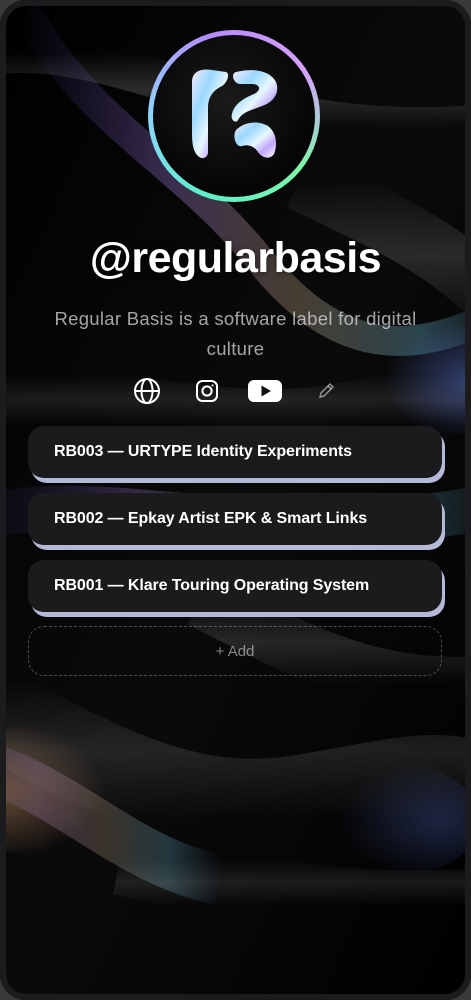 This screenshot has width=471, height=1000. Describe the element at coordinates (235, 586) in the screenshot. I see `link-card-rb001: RB001 — Klare Touring Operating System` at that location.